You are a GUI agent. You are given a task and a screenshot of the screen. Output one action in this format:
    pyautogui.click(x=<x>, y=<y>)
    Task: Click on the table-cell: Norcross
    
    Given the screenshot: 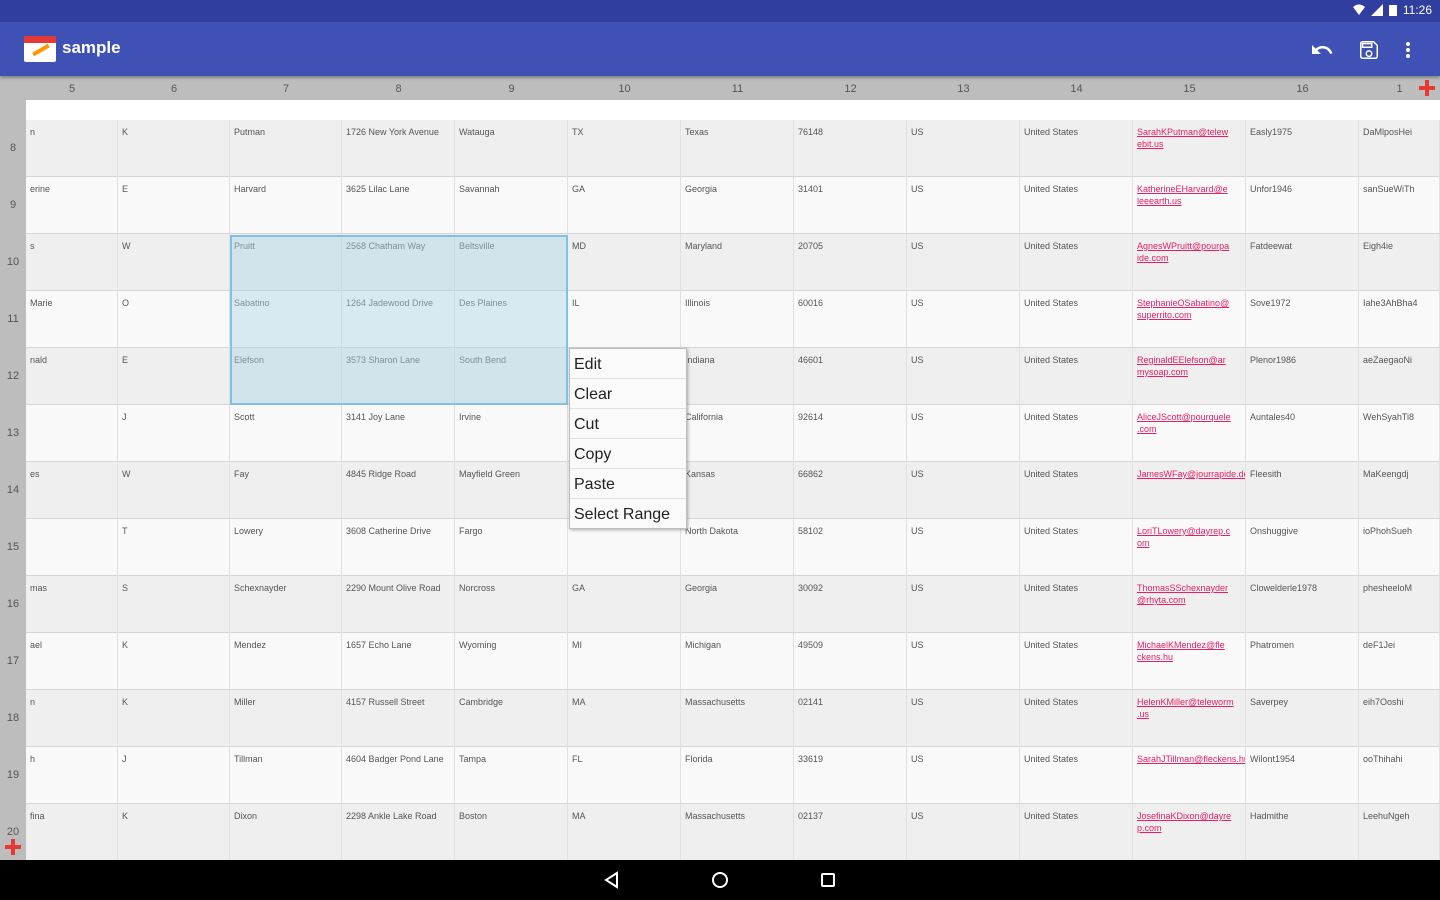 What is the action you would take?
    pyautogui.click(x=511, y=604)
    